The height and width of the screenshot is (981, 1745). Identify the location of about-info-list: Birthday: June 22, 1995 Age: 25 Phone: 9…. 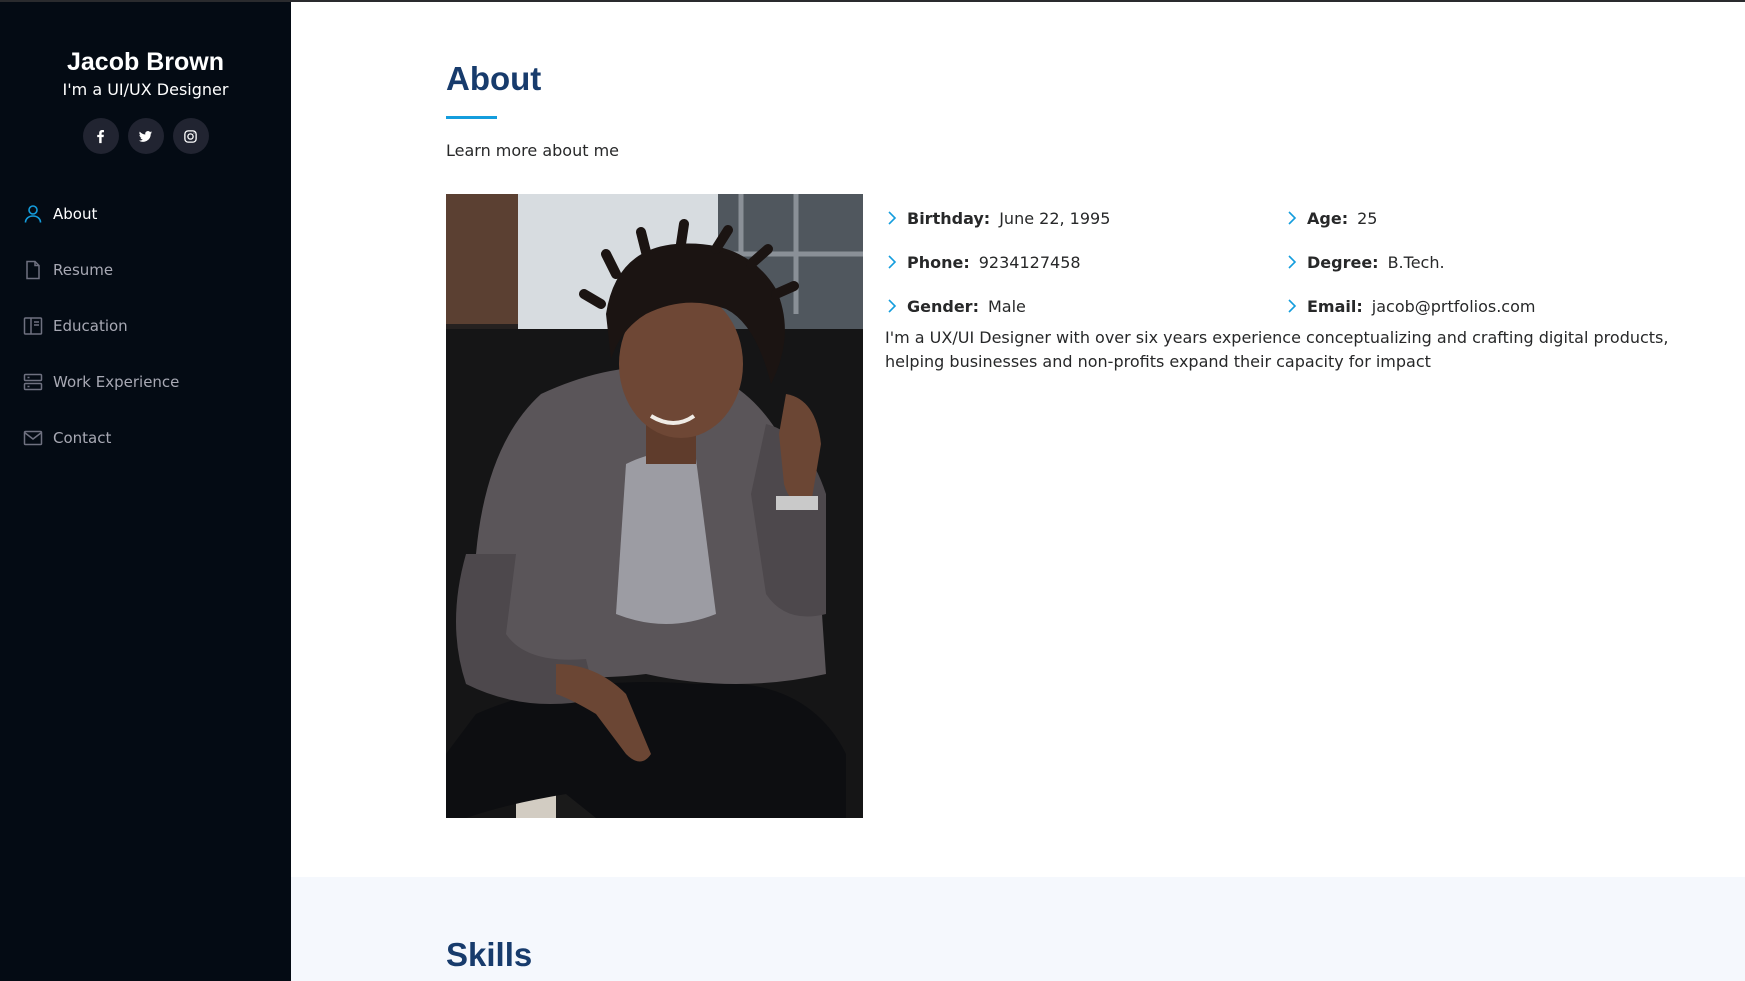
(1285, 262).